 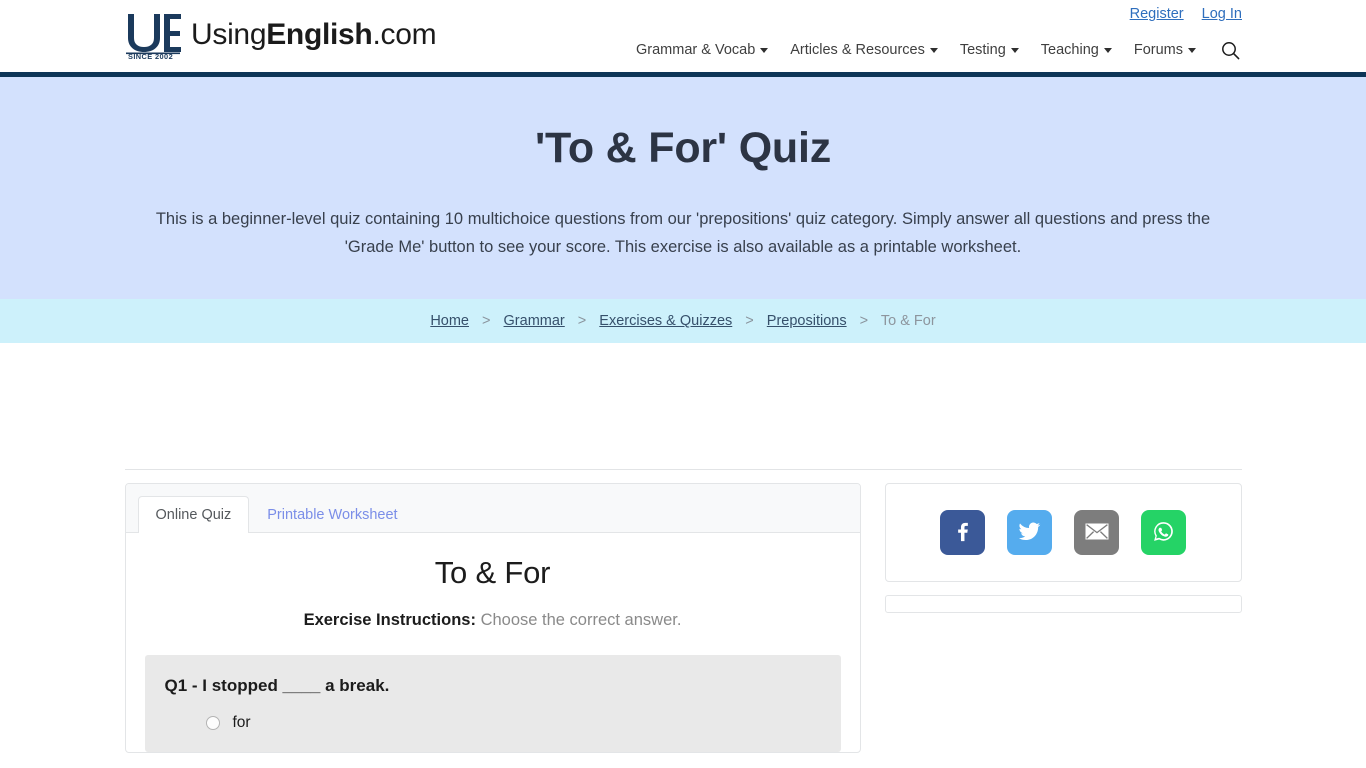 I want to click on sidebar-placeholder-box, so click(x=1063, y=604).